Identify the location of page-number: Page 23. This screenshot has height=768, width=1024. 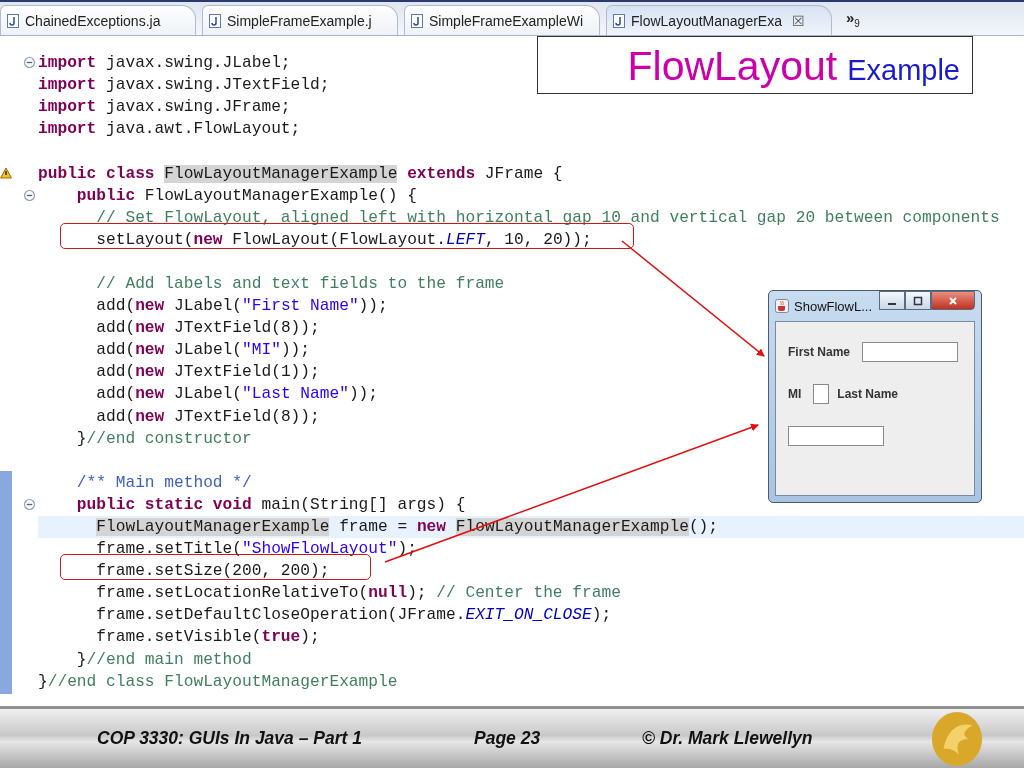
(508, 738).